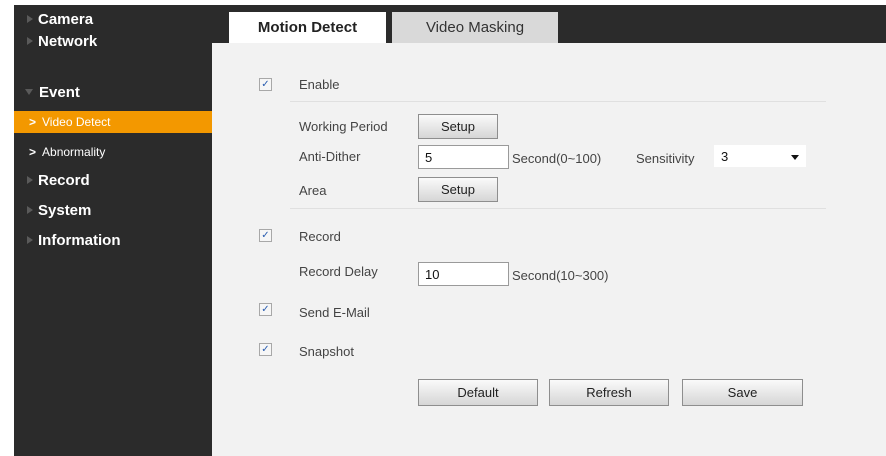  Describe the element at coordinates (458, 189) in the screenshot. I see `area-setup-button: Setup` at that location.